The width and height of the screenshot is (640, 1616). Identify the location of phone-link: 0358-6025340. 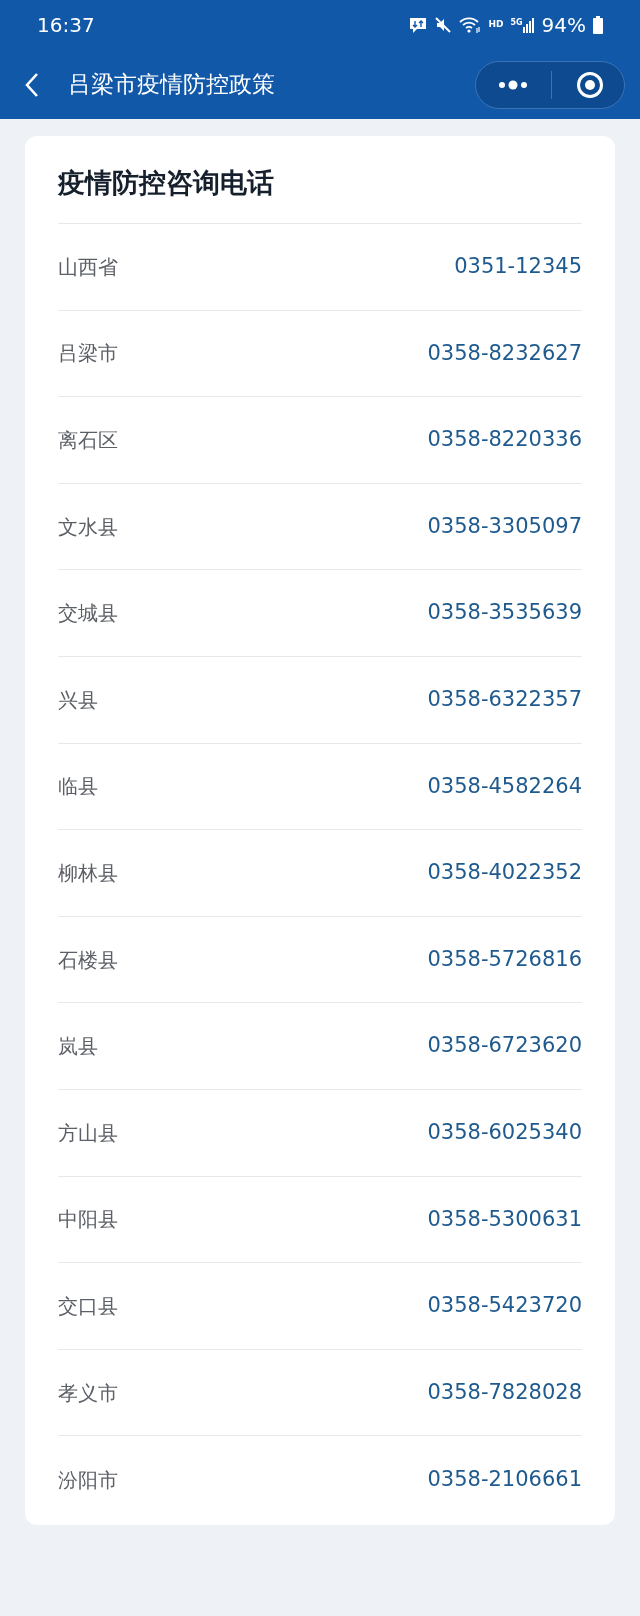
(504, 1133).